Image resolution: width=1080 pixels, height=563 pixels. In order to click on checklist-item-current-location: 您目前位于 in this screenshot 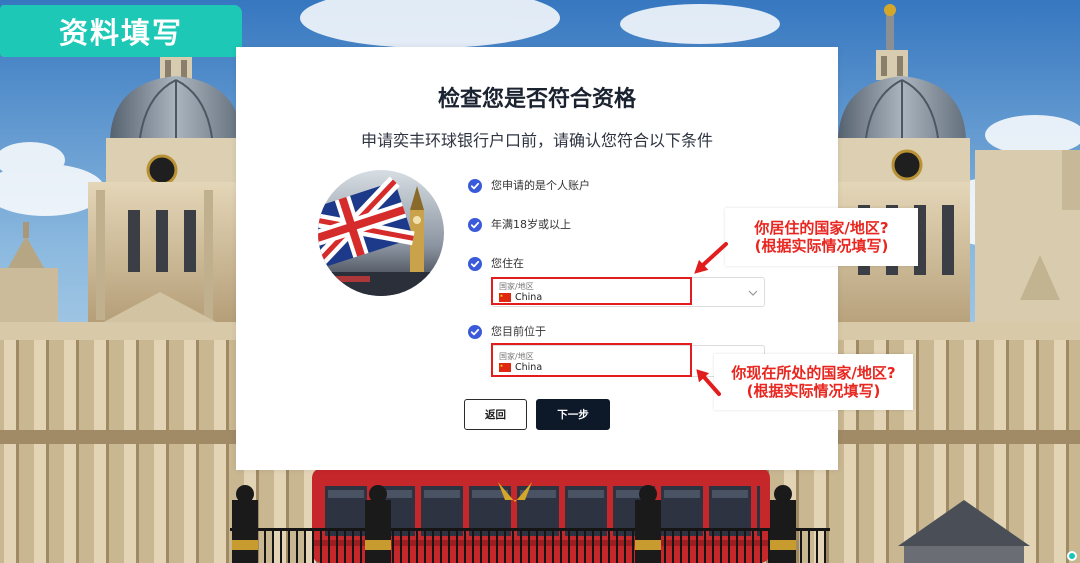, I will do `click(507, 332)`.